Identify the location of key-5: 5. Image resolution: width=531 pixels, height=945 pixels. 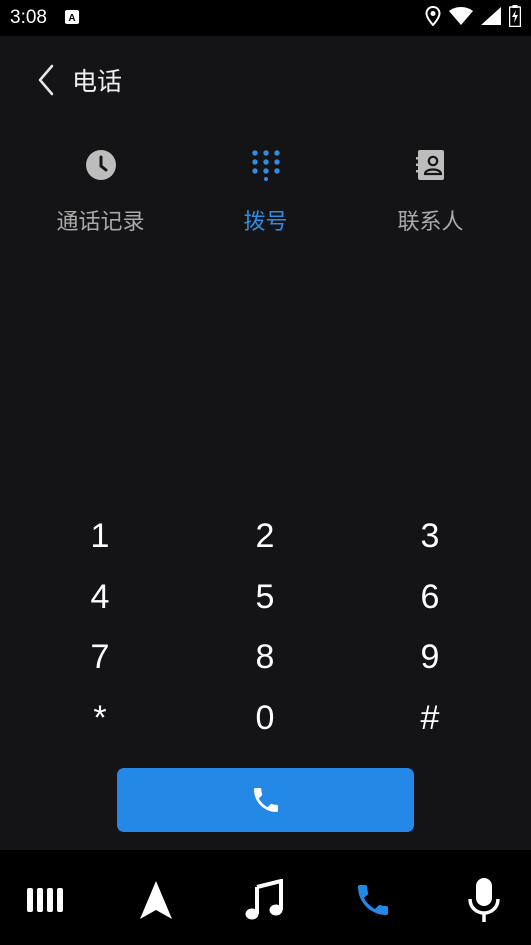
(265, 597).